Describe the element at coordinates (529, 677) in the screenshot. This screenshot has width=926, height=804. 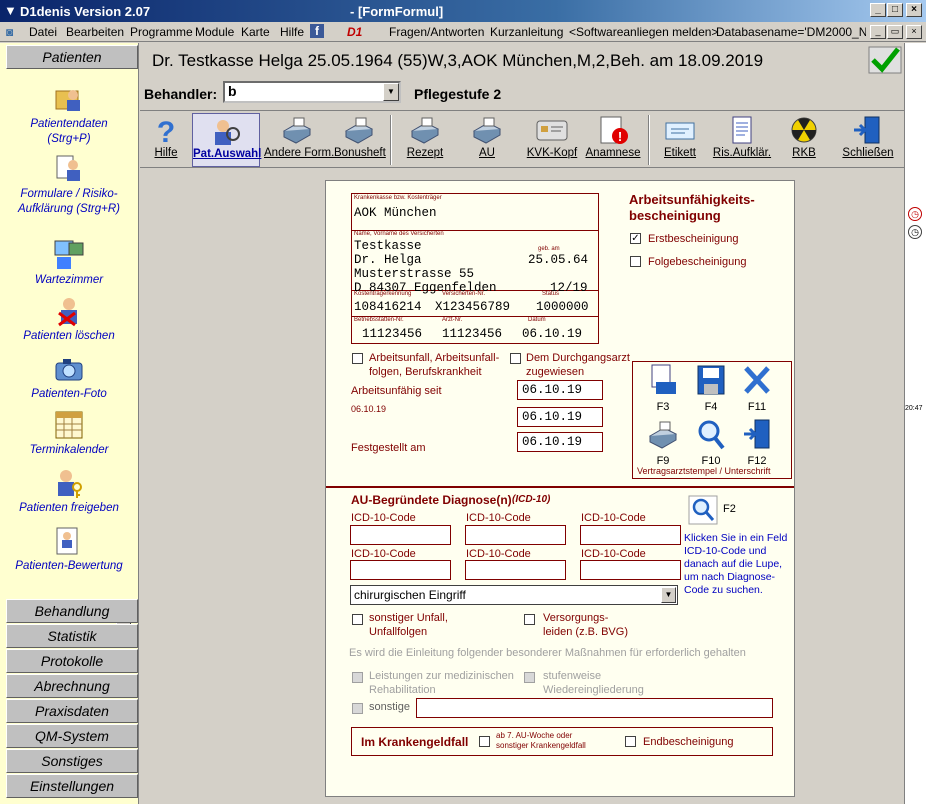
I see `stufen-checkbox` at that location.